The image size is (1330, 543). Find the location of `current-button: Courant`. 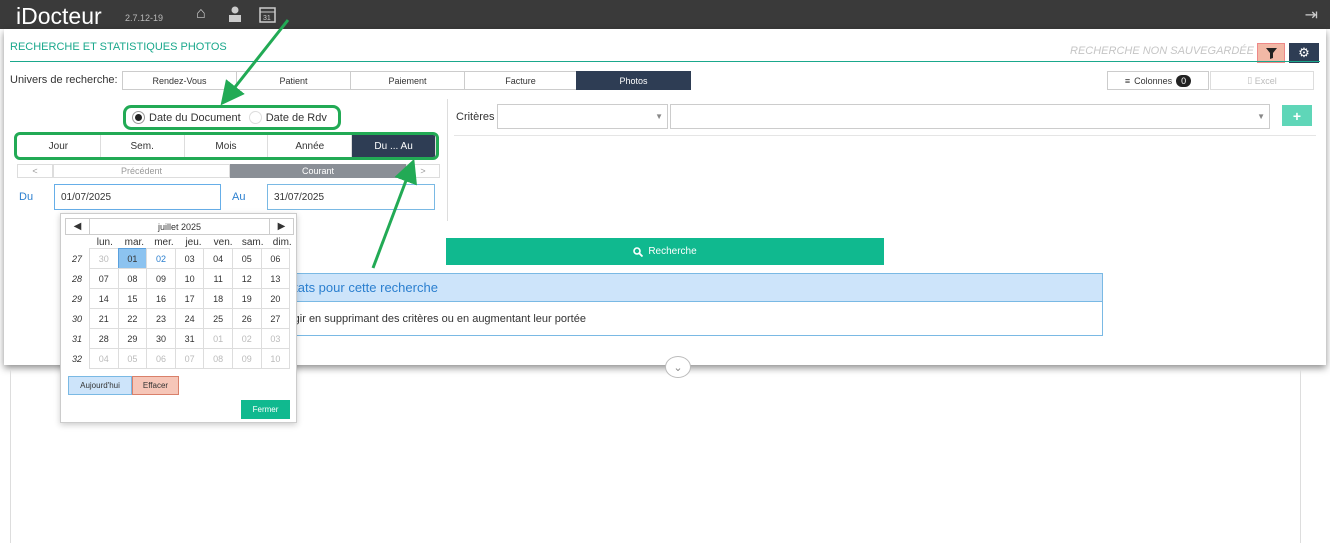

current-button: Courant is located at coordinates (318, 171).